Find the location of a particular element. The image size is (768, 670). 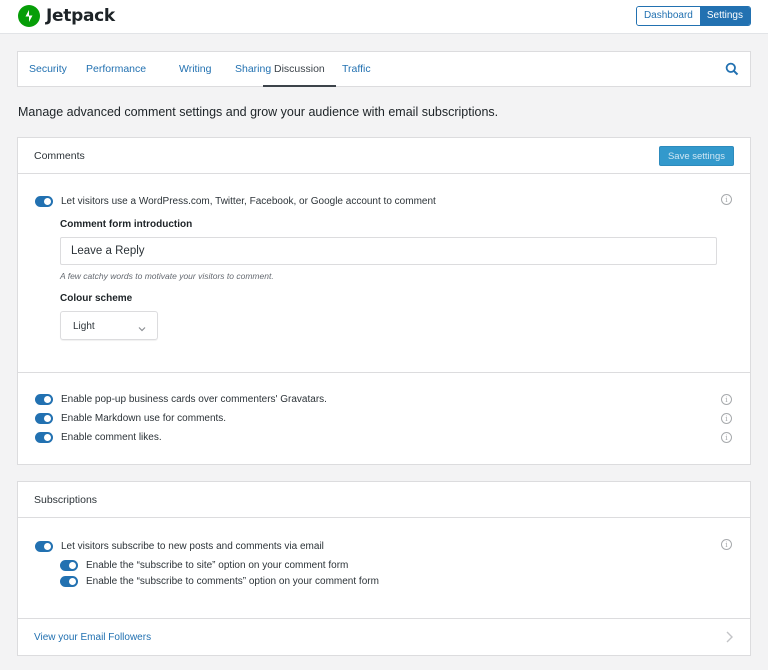

markdown-toggle is located at coordinates (44, 418).